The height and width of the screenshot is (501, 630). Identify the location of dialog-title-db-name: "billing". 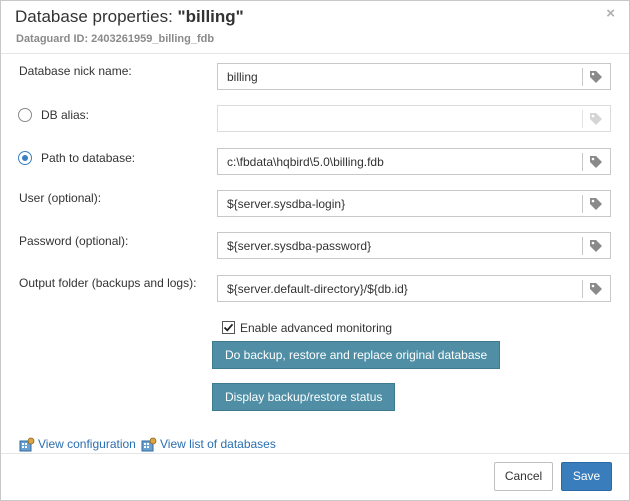
(210, 16).